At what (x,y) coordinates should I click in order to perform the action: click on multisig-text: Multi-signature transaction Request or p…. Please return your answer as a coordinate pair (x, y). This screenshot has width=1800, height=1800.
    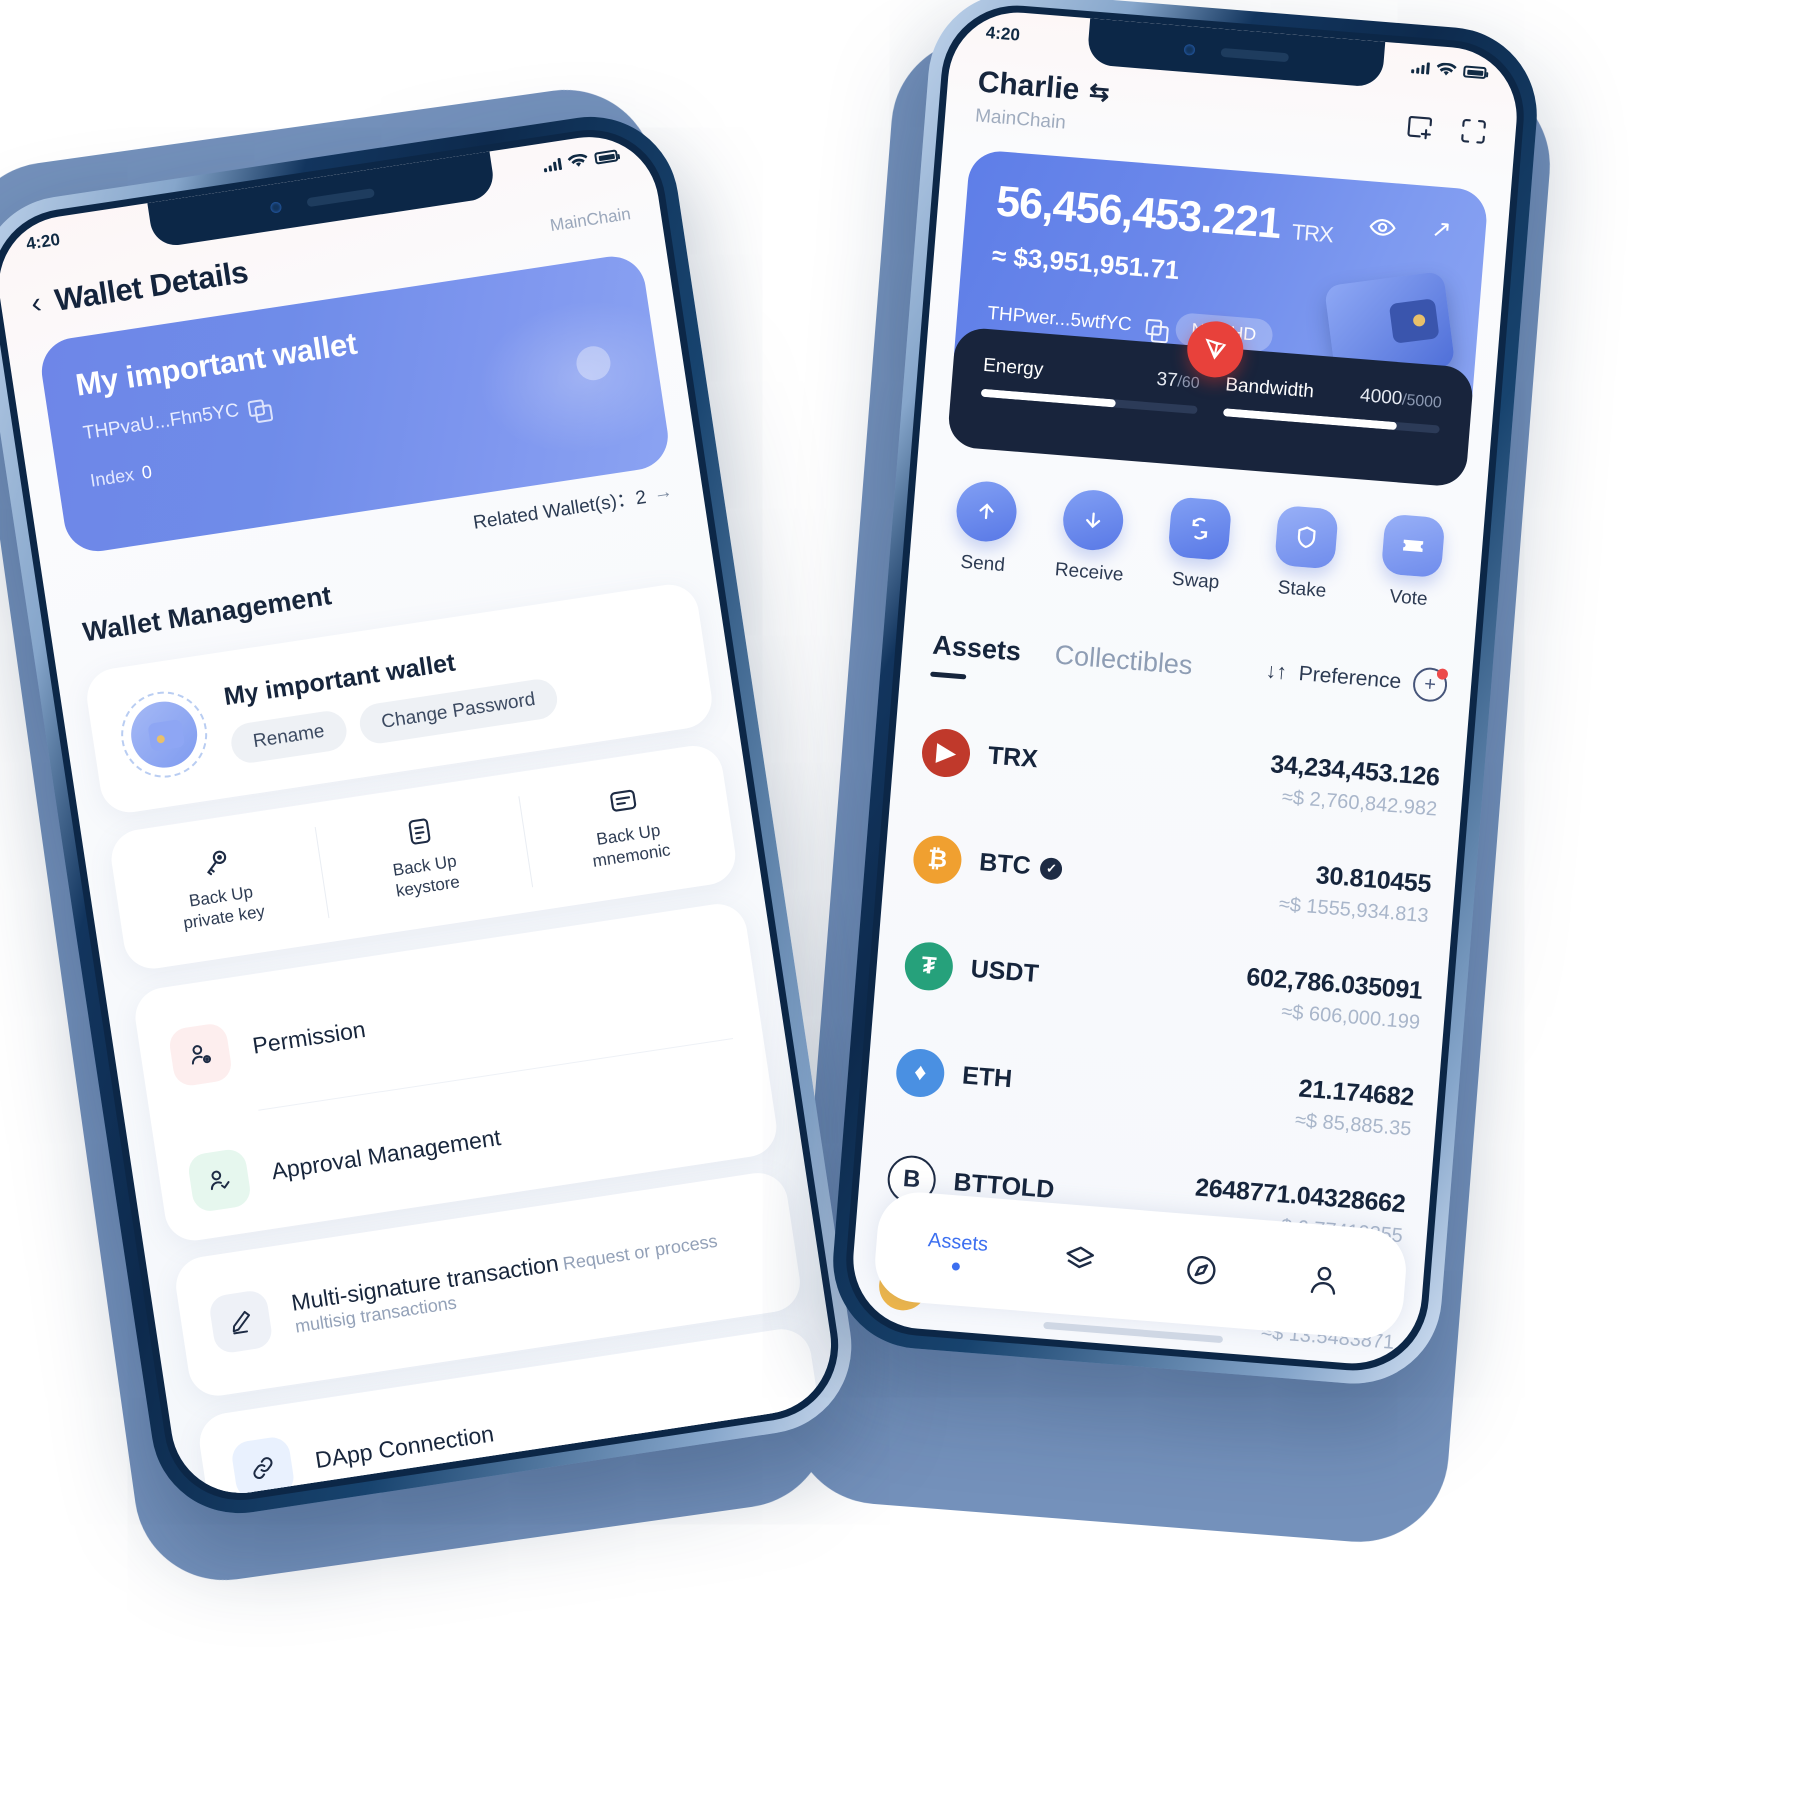
    Looking at the image, I should click on (529, 1278).